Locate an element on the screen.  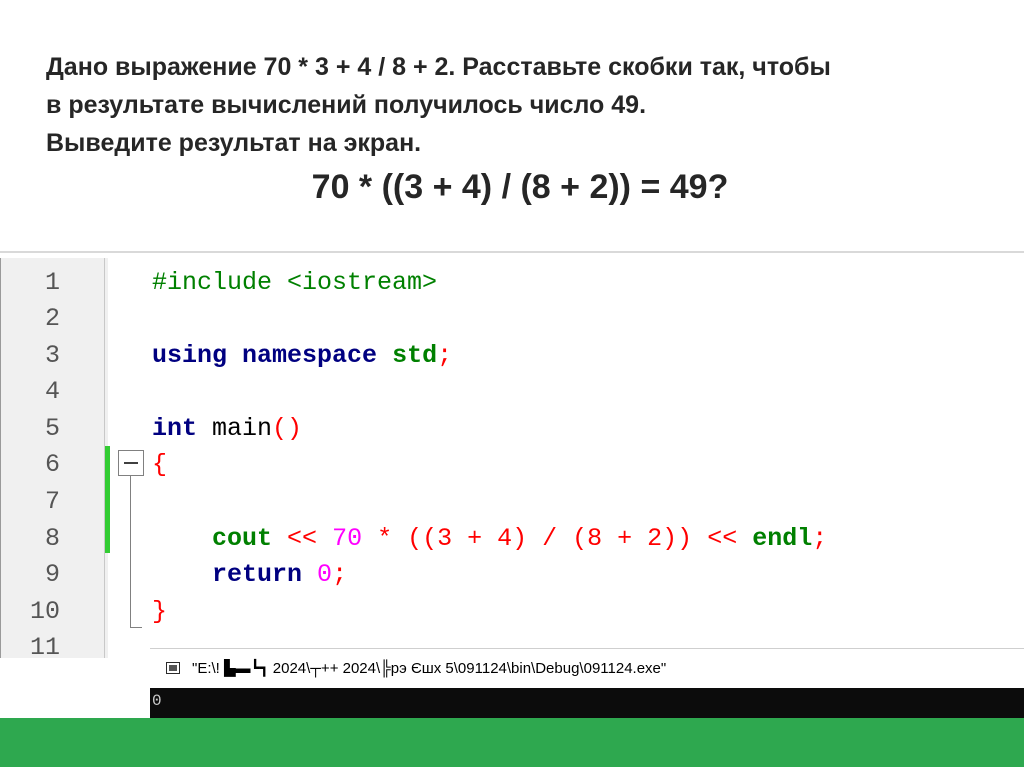
identifier-endl: endl is located at coordinates (782, 538).